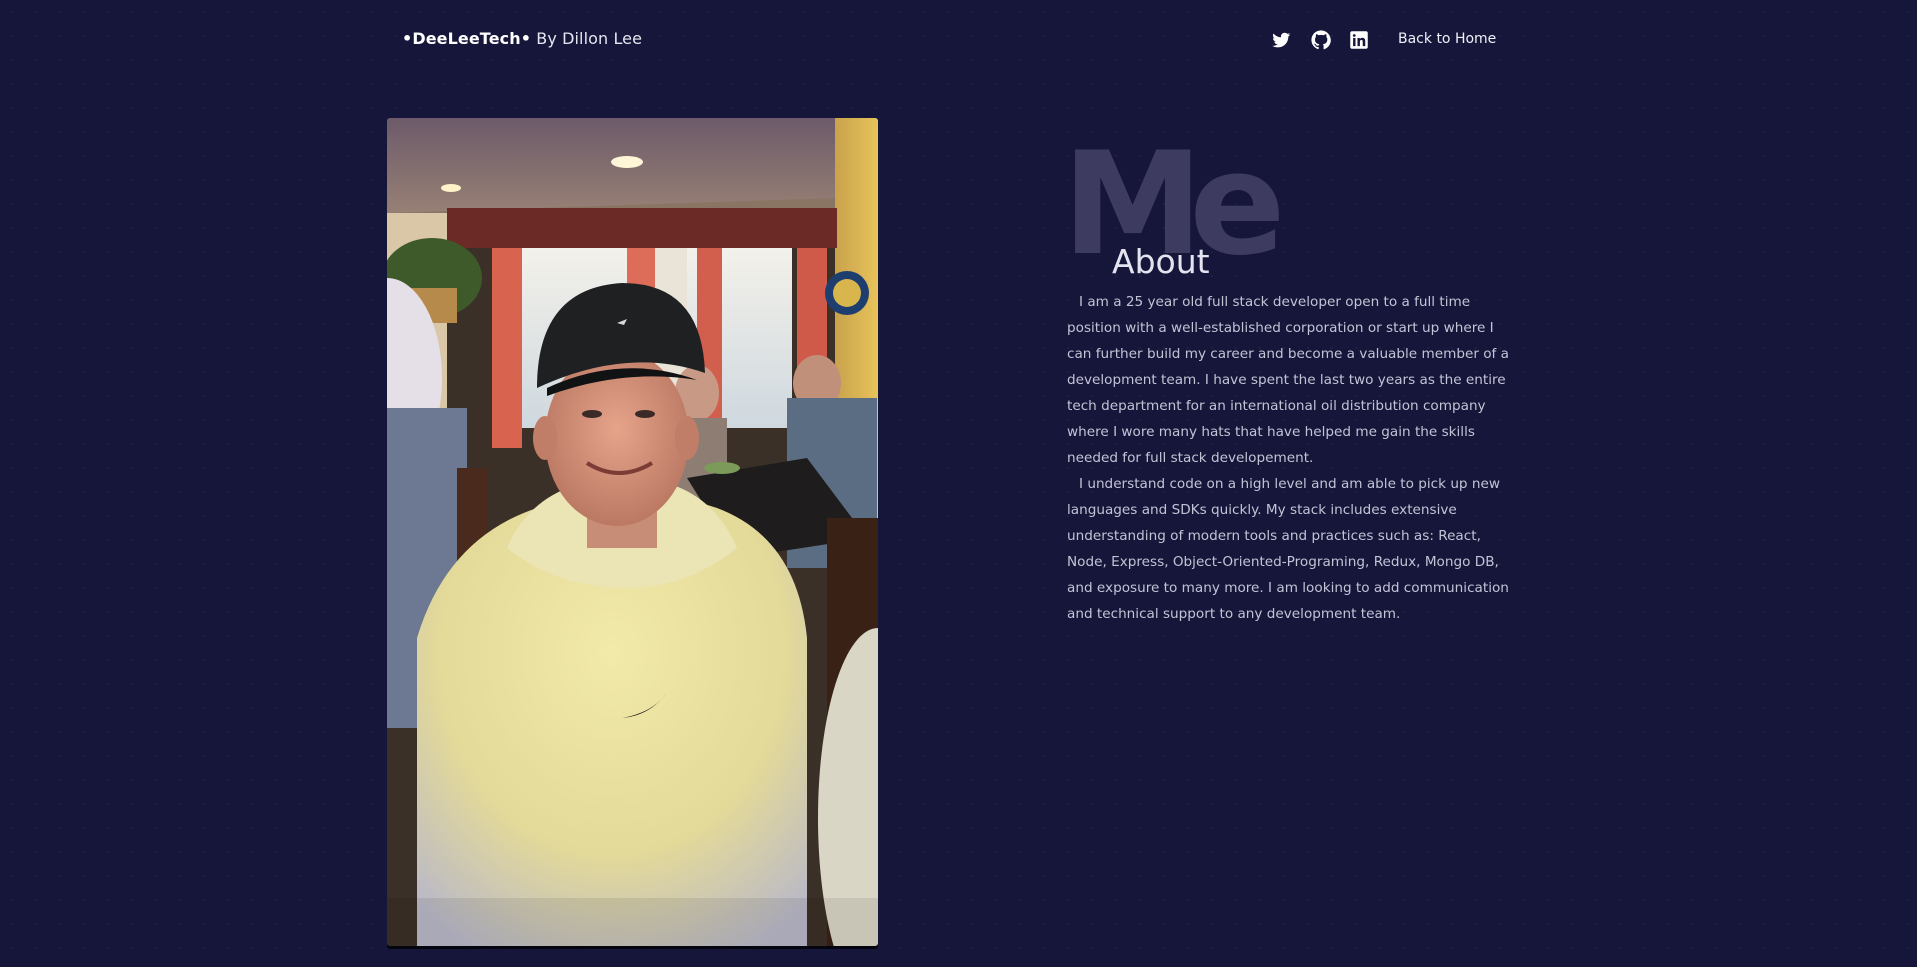  What do you see at coordinates (1281, 40) in the screenshot?
I see `twitter-icon` at bounding box center [1281, 40].